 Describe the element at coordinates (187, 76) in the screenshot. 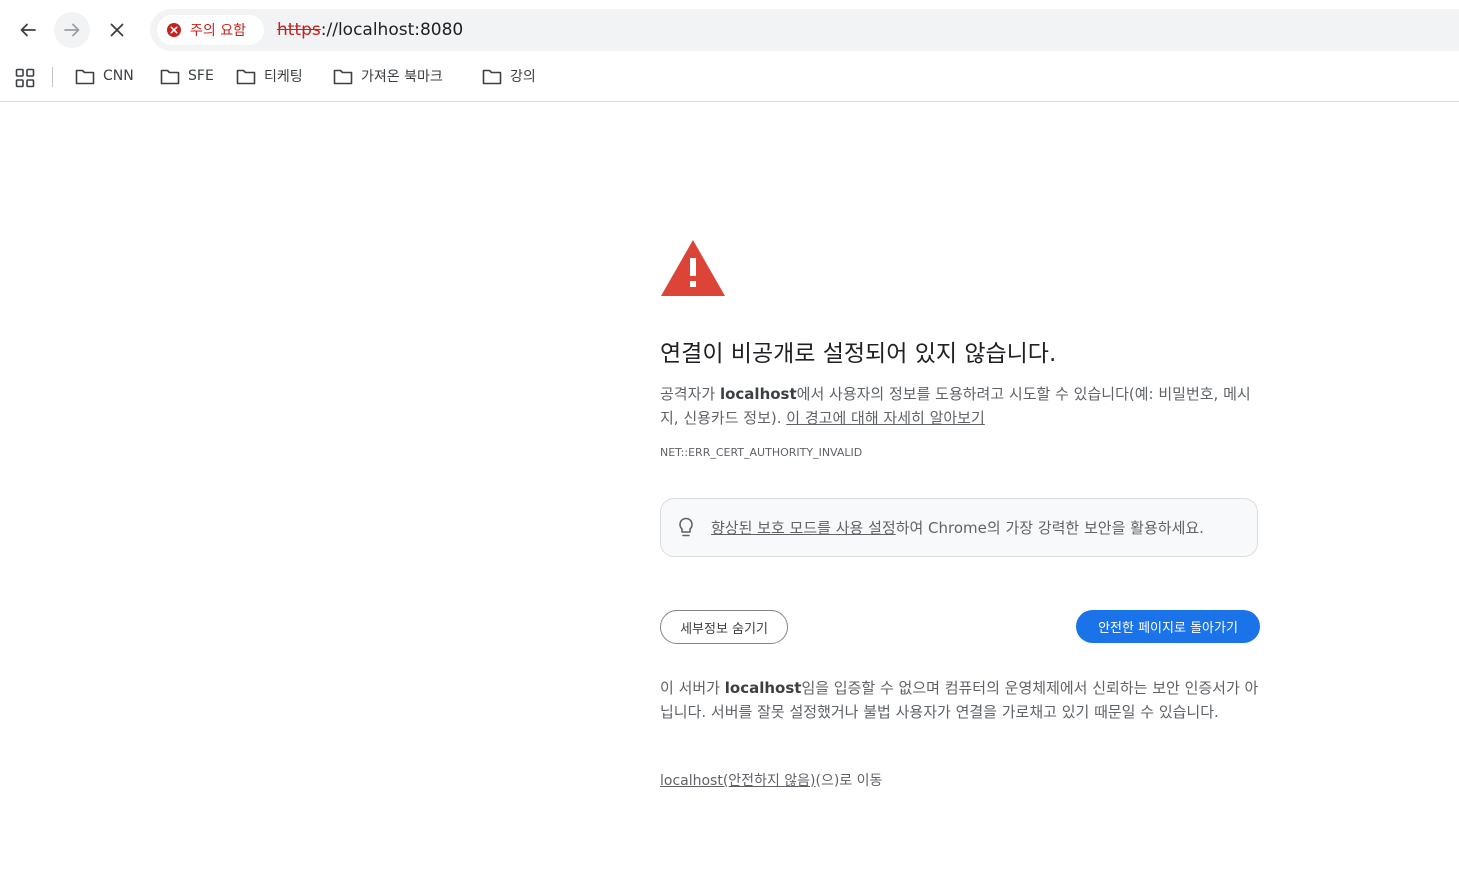

I see `bookmark-folder-sfe: SFE` at that location.